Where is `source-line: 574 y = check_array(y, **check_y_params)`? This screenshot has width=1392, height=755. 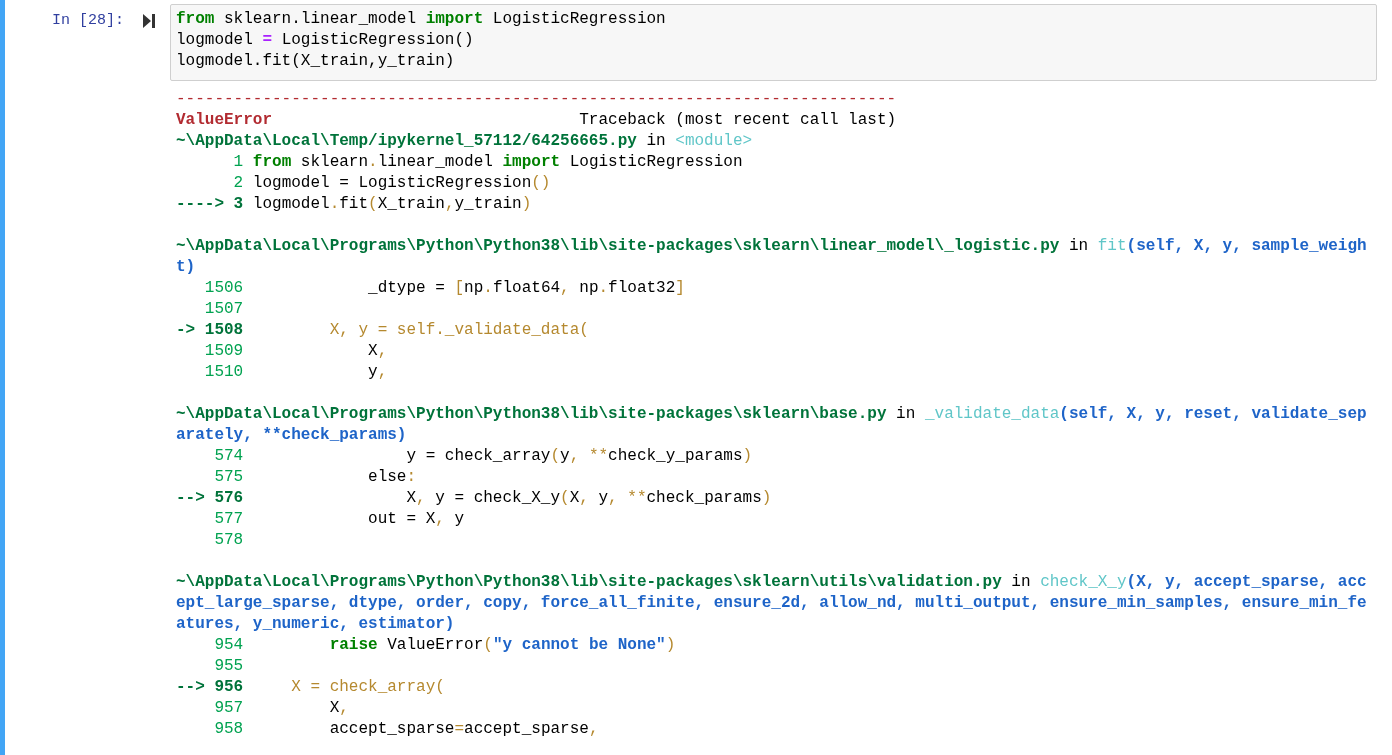 source-line: 574 y = check_array(y, **check_y_params) is located at coordinates (483, 456).